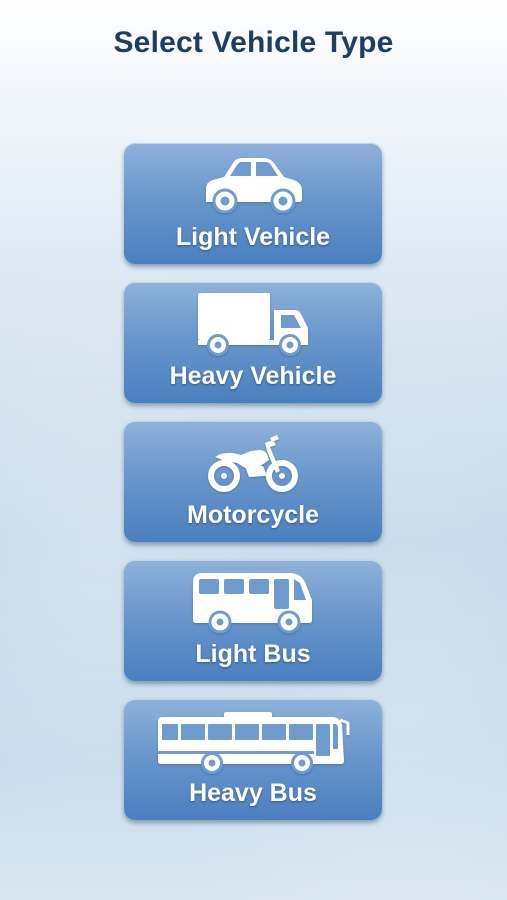  What do you see at coordinates (253, 602) in the screenshot?
I see `minibus-icon` at bounding box center [253, 602].